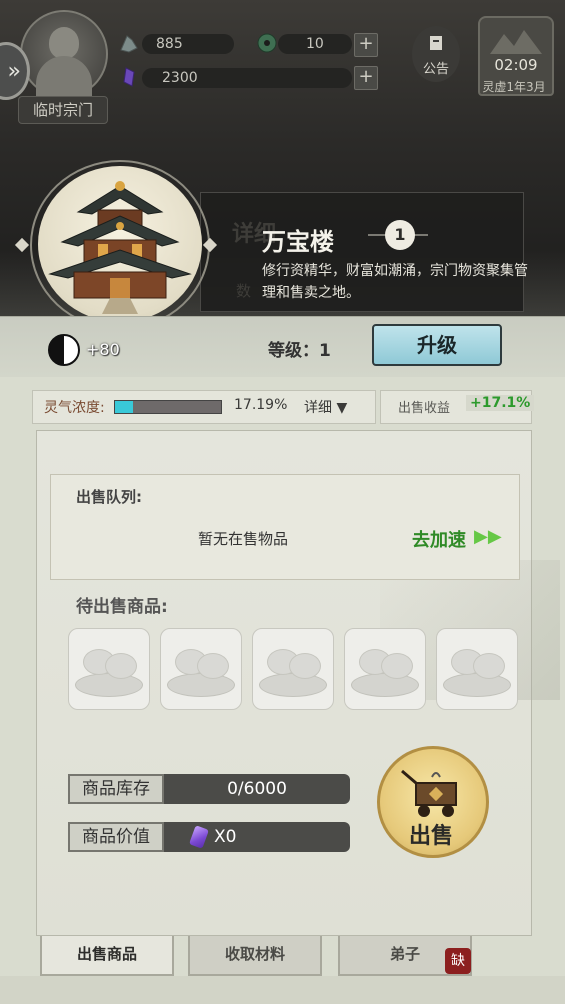  What do you see at coordinates (488, 536) in the screenshot?
I see `speedup-arrows-icon: ▶▶` at bounding box center [488, 536].